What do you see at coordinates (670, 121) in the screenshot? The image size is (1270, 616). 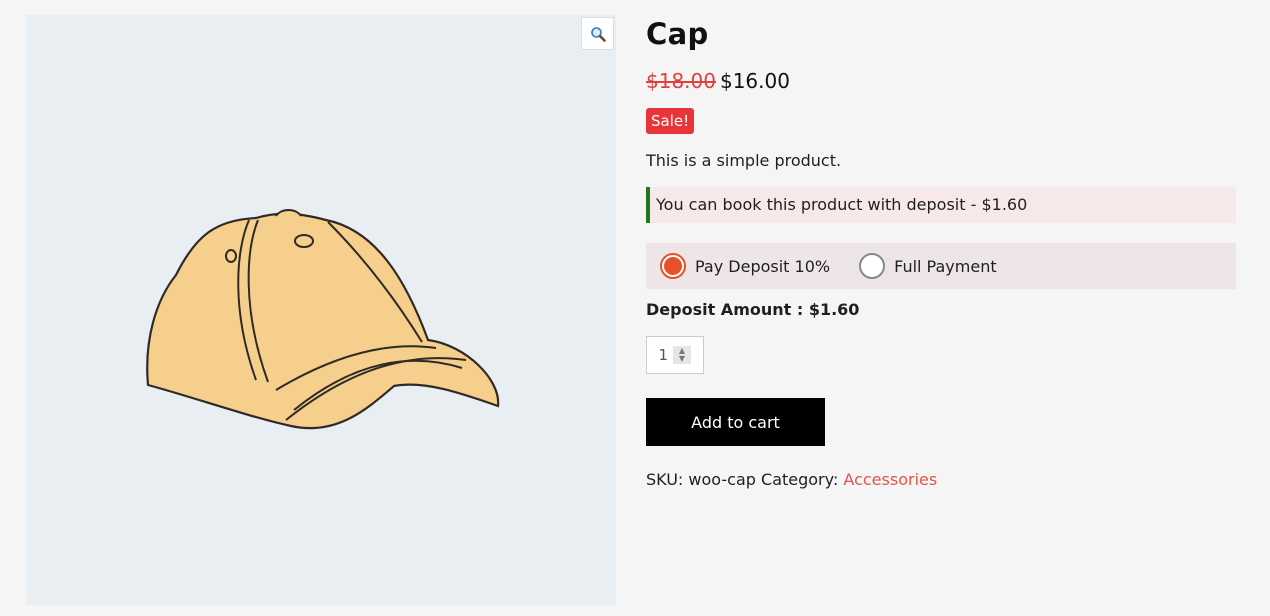 I see `sale-badge: Sale!` at bounding box center [670, 121].